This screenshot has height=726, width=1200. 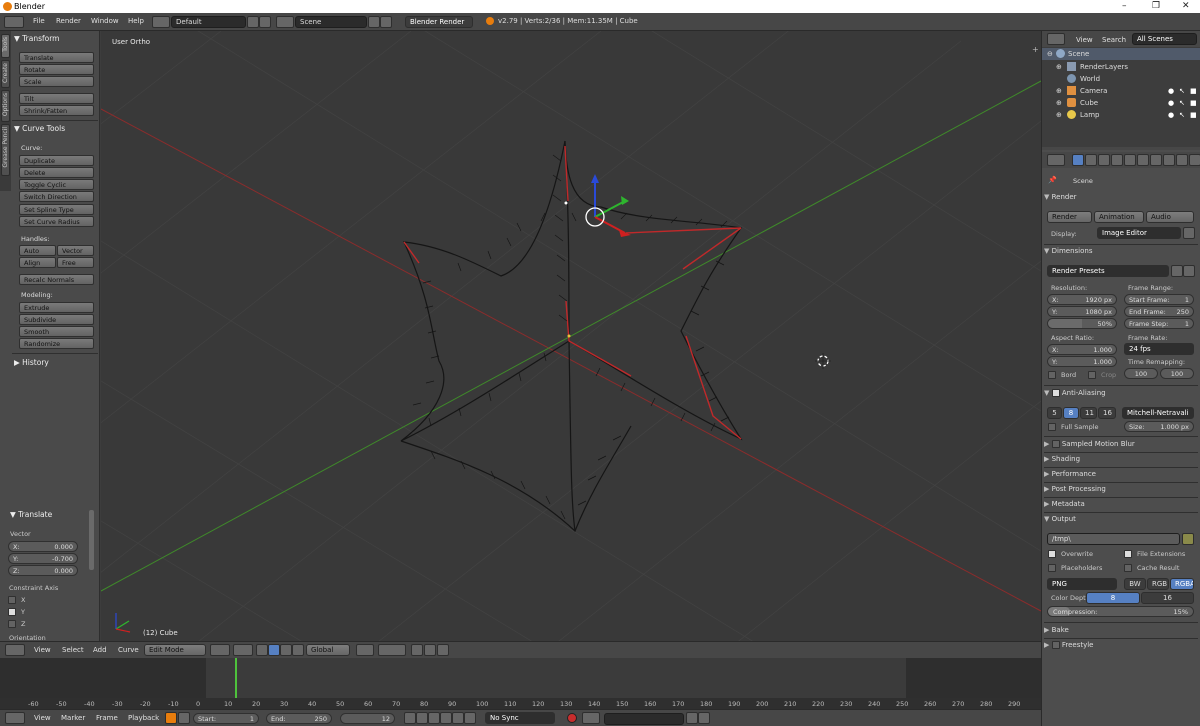 I want to click on file-format-select: PNG, so click(x=1082, y=584).